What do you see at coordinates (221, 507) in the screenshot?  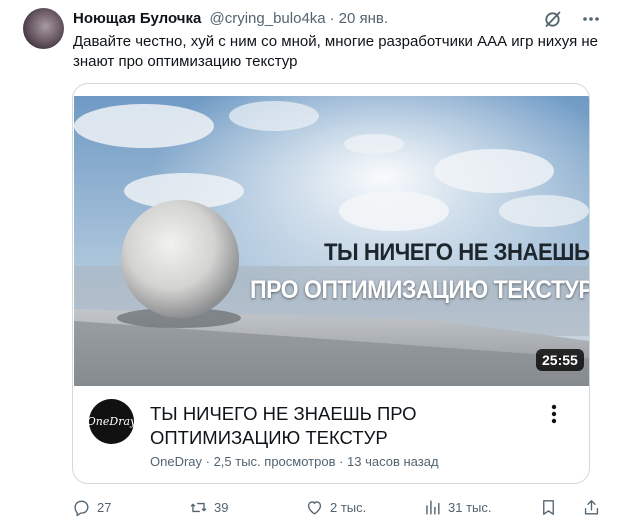 I see `retweet-count: 39` at bounding box center [221, 507].